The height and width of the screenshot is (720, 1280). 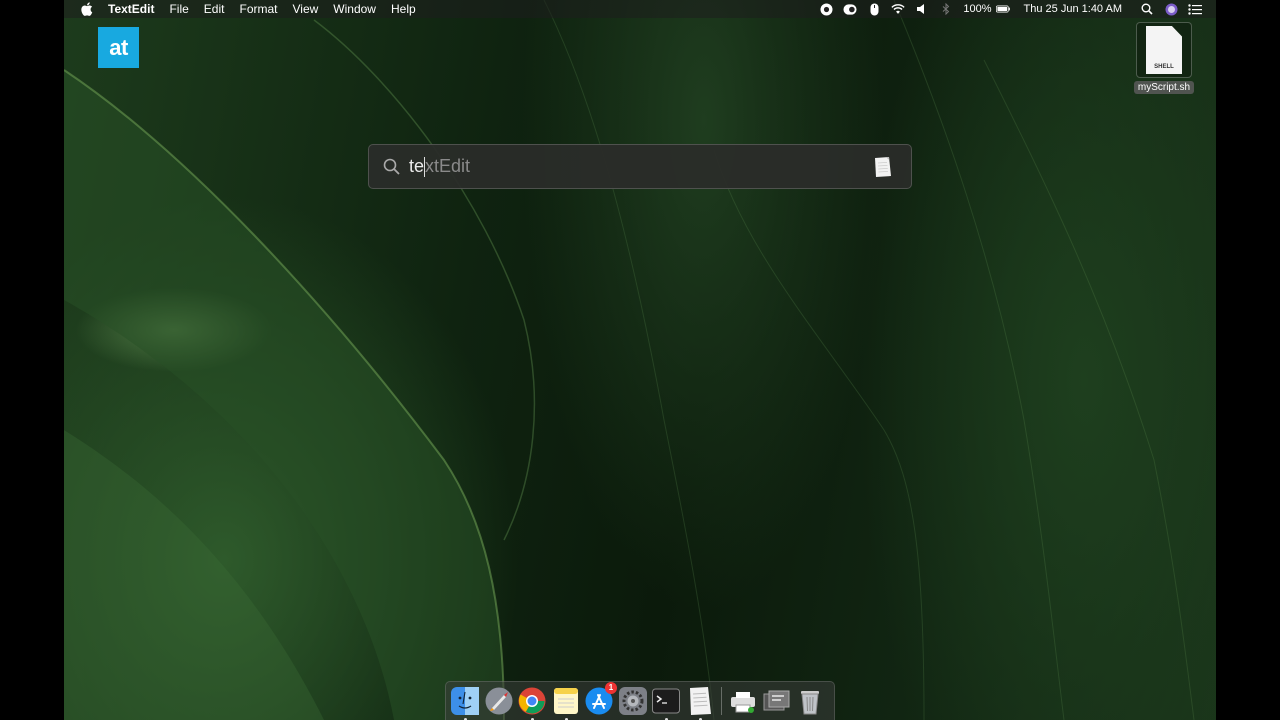 I want to click on downloads-stack-icon, so click(x=777, y=701).